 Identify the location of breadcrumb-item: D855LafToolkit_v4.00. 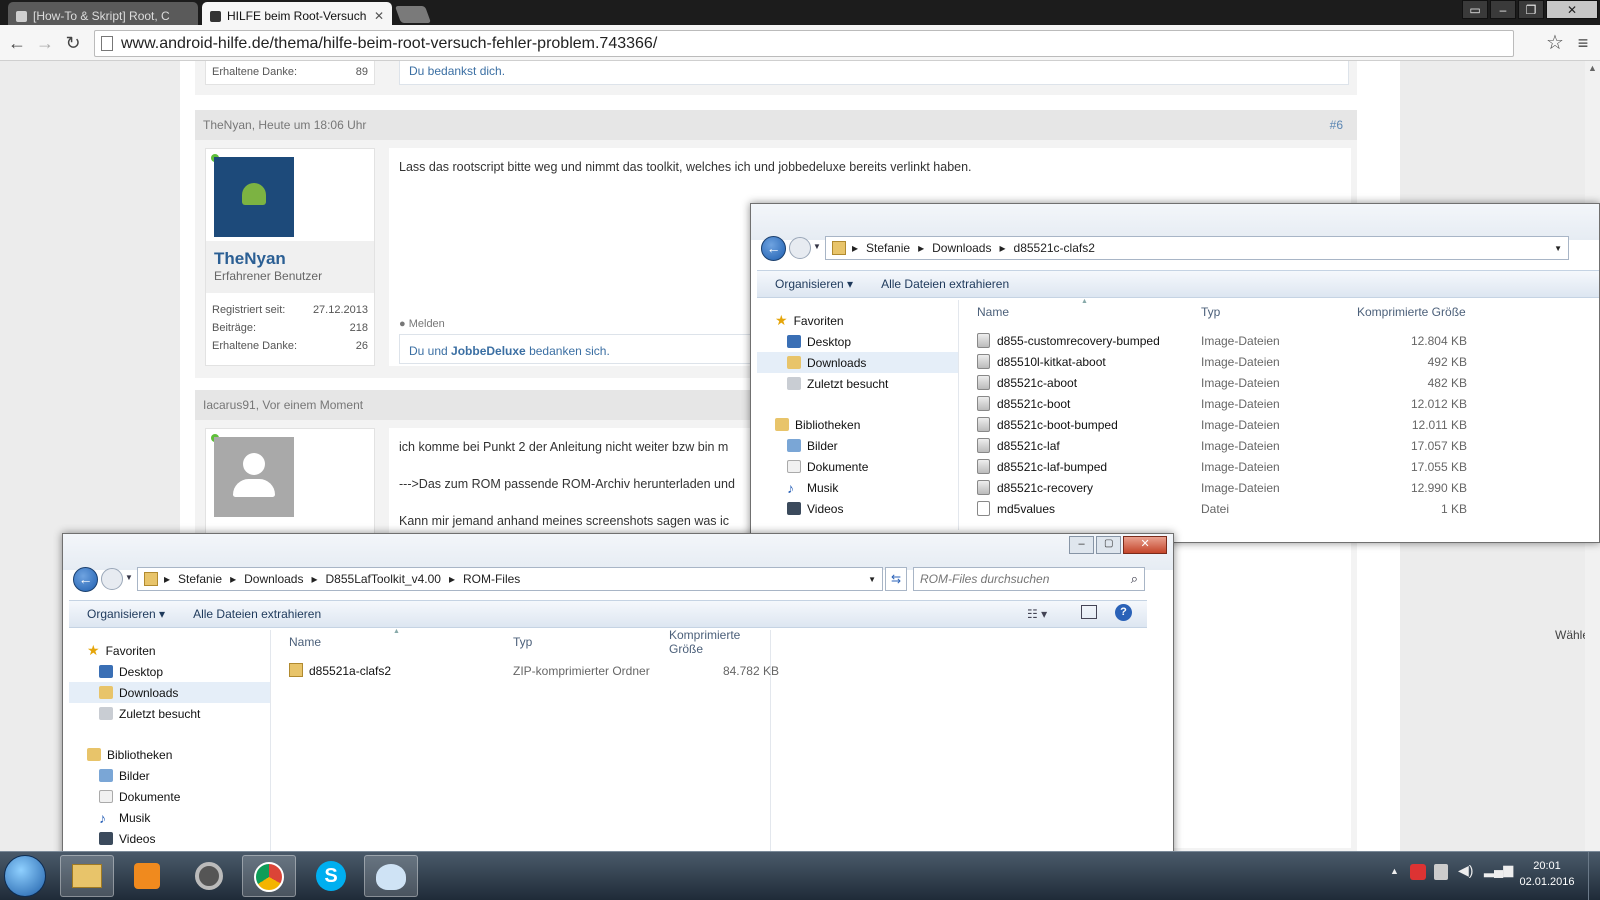
(383, 579).